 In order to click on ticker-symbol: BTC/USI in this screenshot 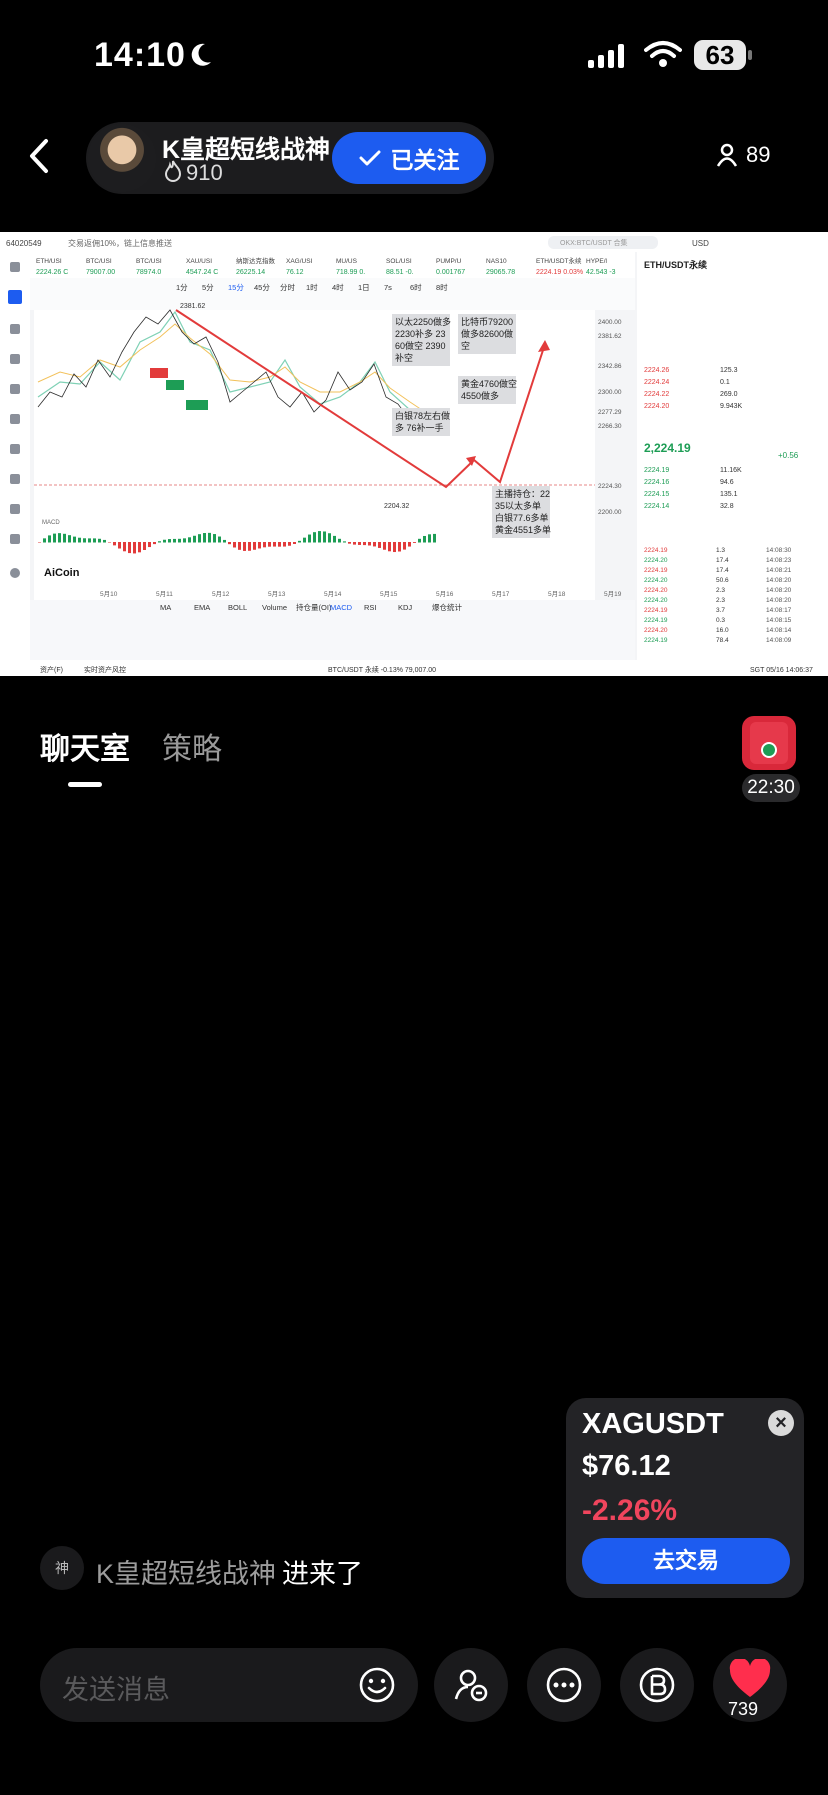, I will do `click(99, 261)`.